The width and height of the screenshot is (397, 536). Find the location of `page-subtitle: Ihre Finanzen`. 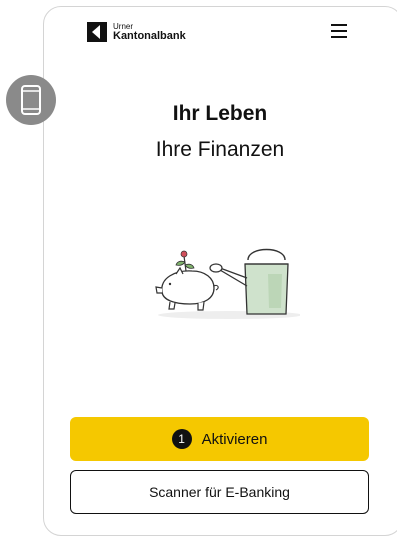

page-subtitle: Ihre Finanzen is located at coordinates (220, 149).